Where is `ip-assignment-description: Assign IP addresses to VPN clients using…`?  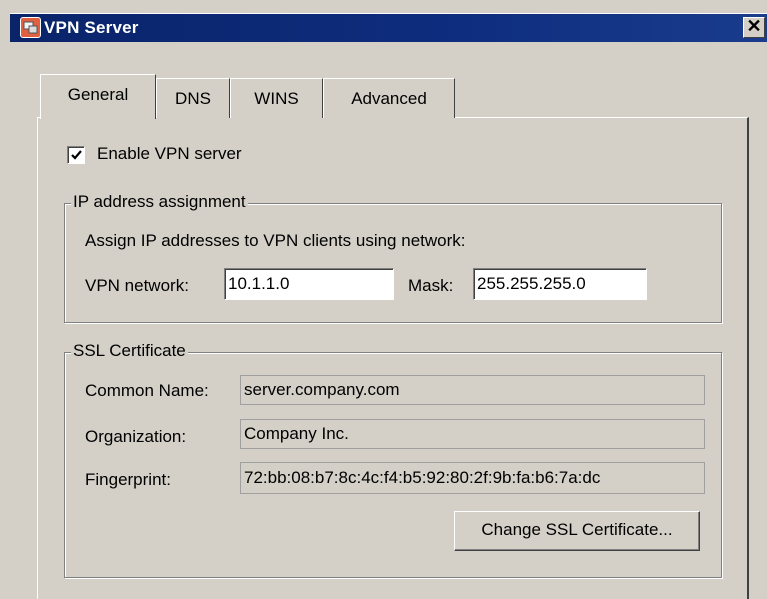 ip-assignment-description: Assign IP addresses to VPN clients using… is located at coordinates (275, 240).